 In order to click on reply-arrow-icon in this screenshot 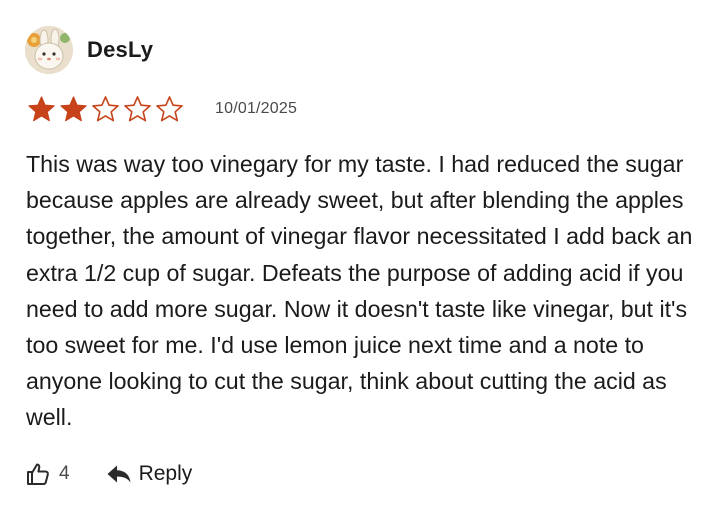, I will do `click(119, 474)`.